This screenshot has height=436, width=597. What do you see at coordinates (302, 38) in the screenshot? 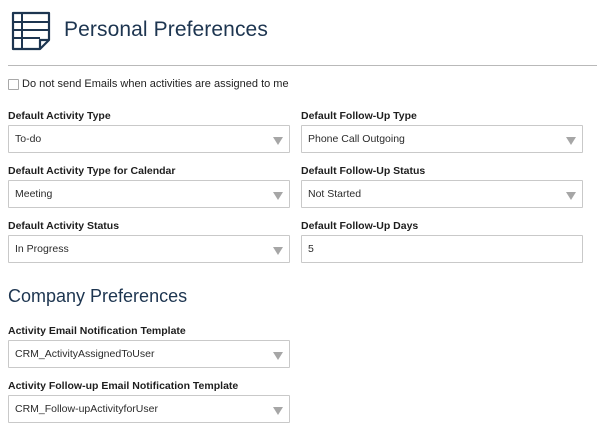
I see `page-header: Personal Preferences` at bounding box center [302, 38].